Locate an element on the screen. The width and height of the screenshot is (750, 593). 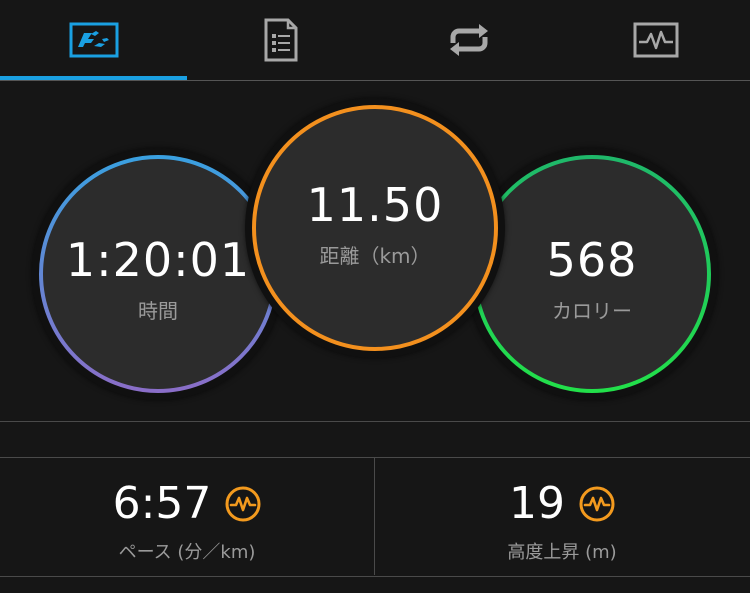
document-list-icon is located at coordinates (280, 40).